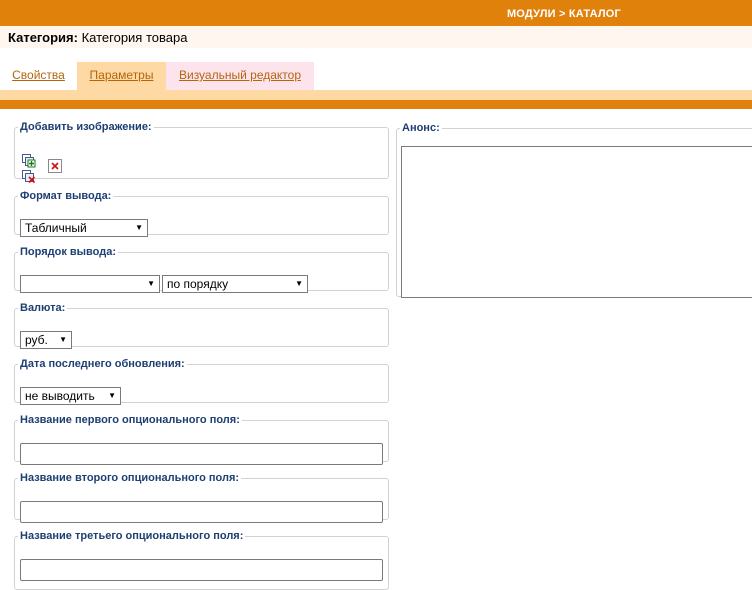 The width and height of the screenshot is (752, 590). I want to click on optional-field-3-group: Название третьего опционального поля:, so click(201, 560).